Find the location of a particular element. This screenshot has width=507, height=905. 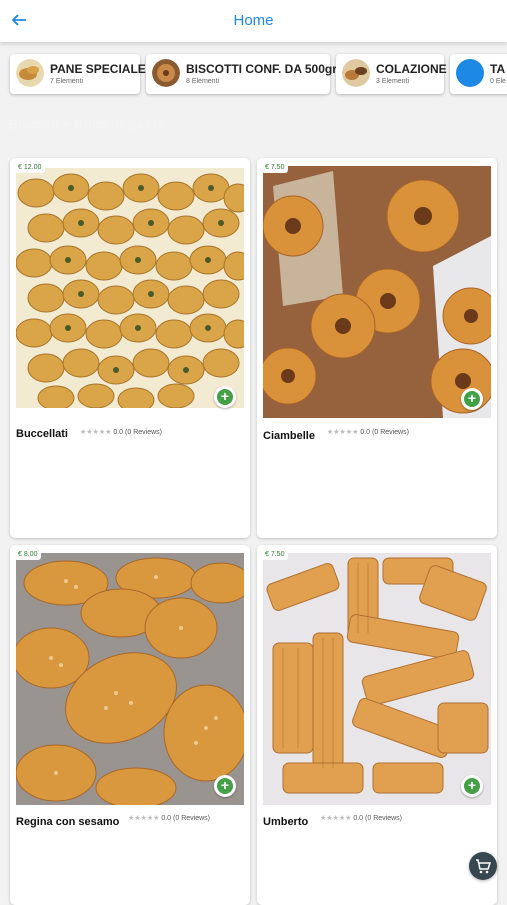

app-bar: Home is located at coordinates (253, 21).